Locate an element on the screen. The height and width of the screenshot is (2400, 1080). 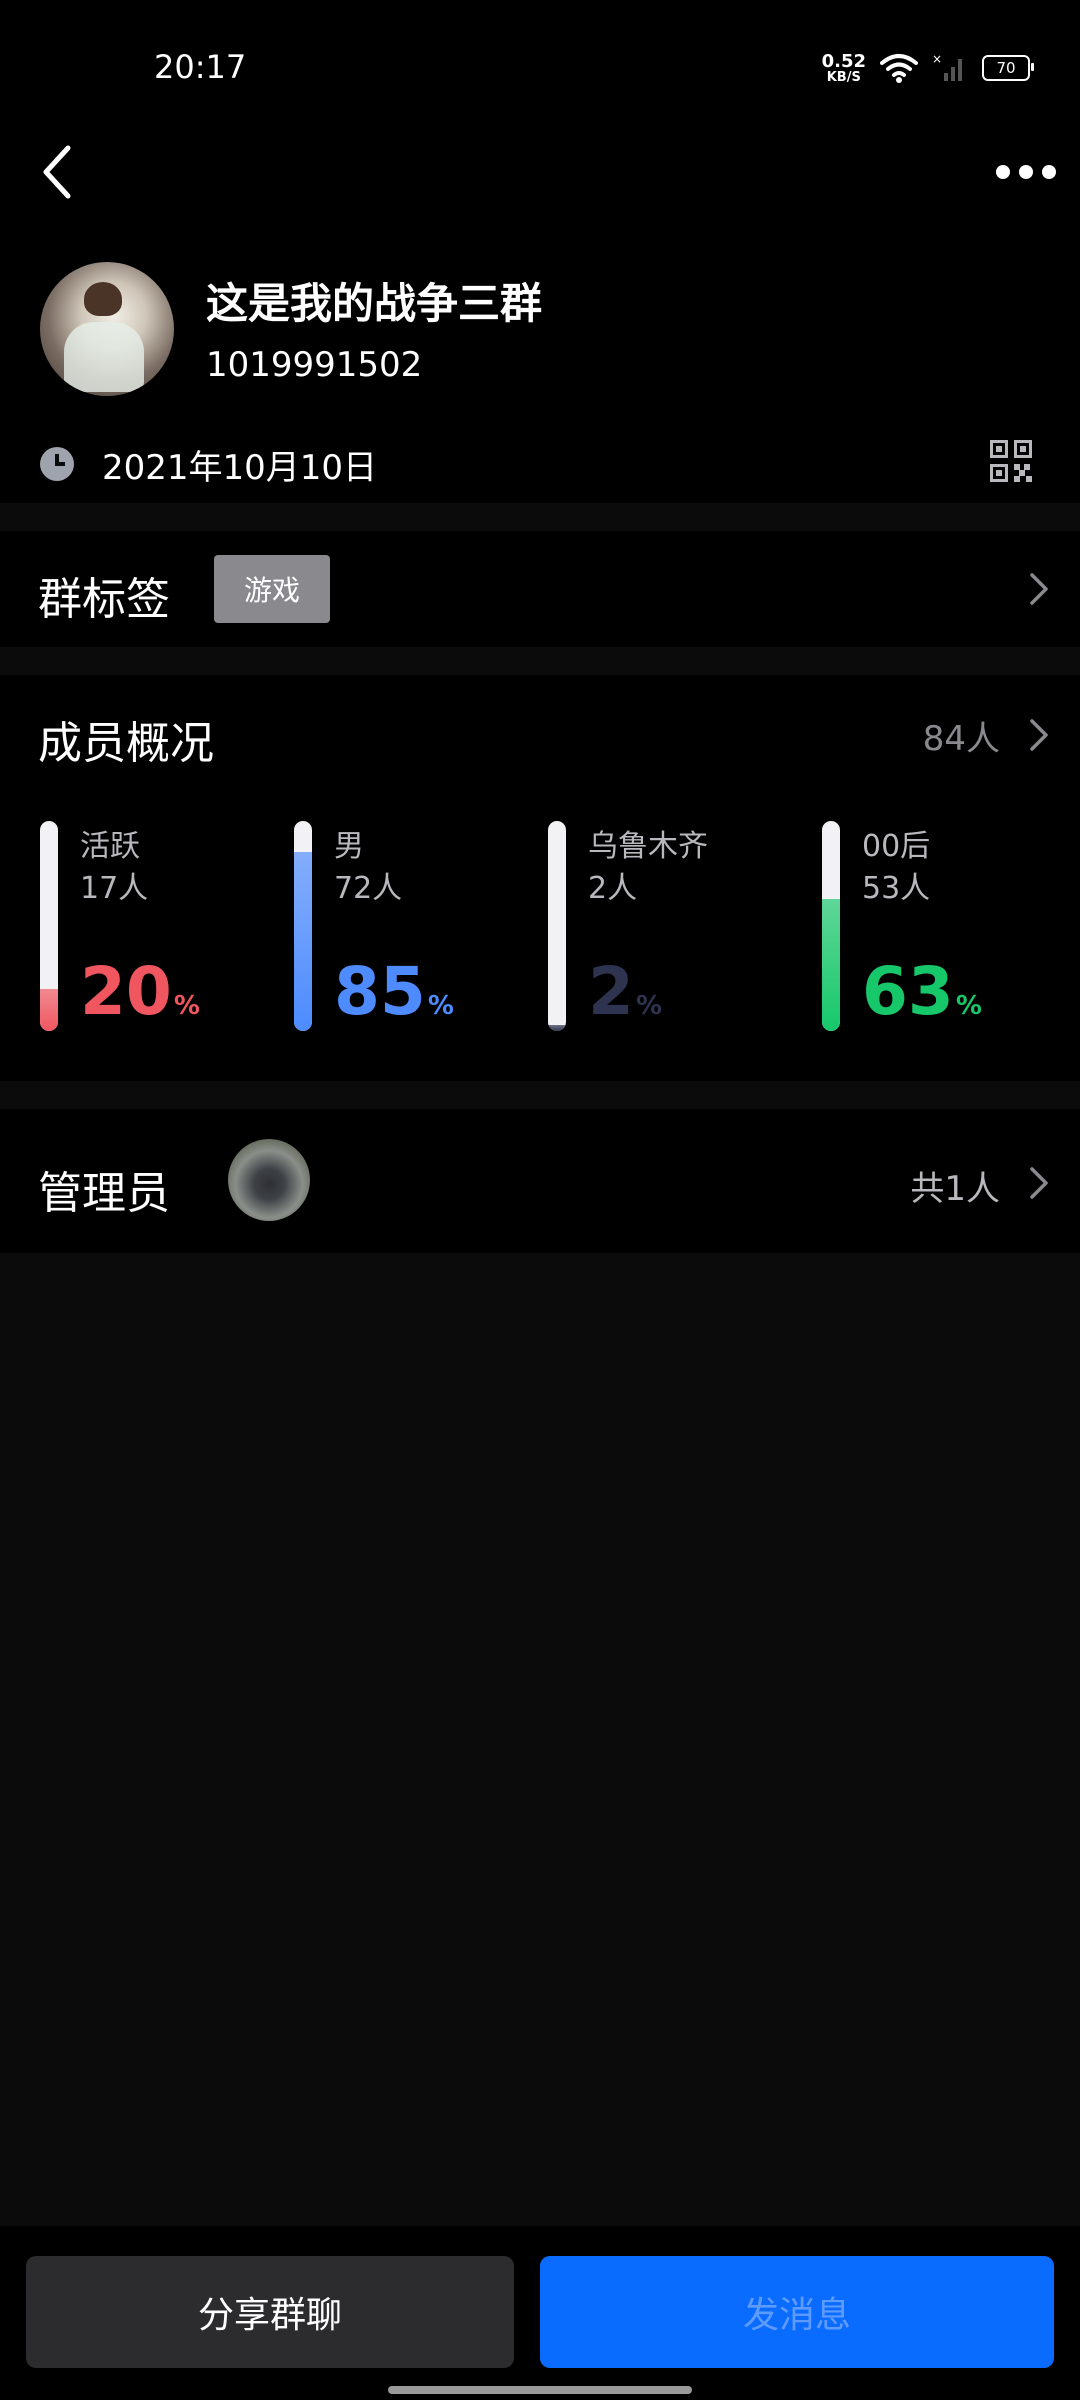
status-bar: 20:17 0.52 KB/S × 70 is located at coordinates (540, 65).